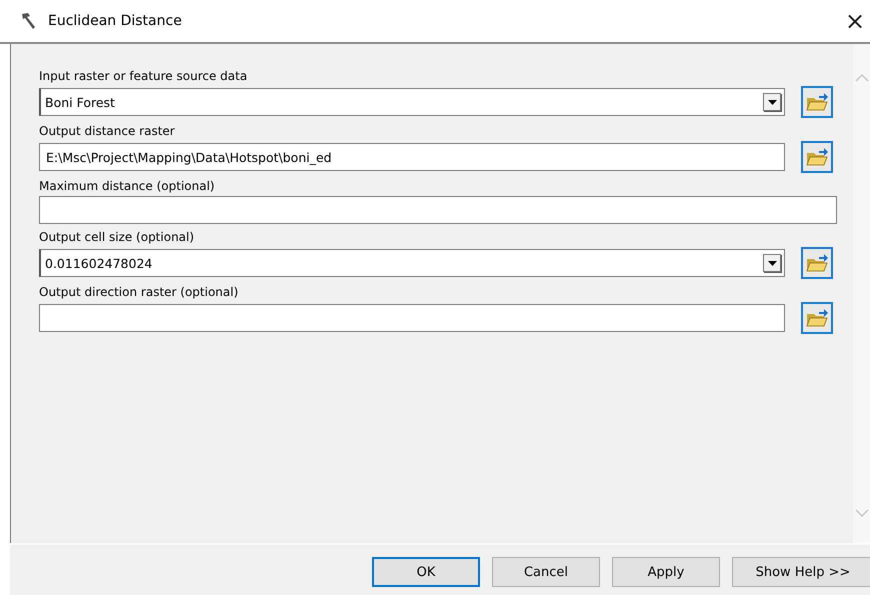 The width and height of the screenshot is (870, 595). I want to click on field-label: Output cell size (optional), so click(117, 237).